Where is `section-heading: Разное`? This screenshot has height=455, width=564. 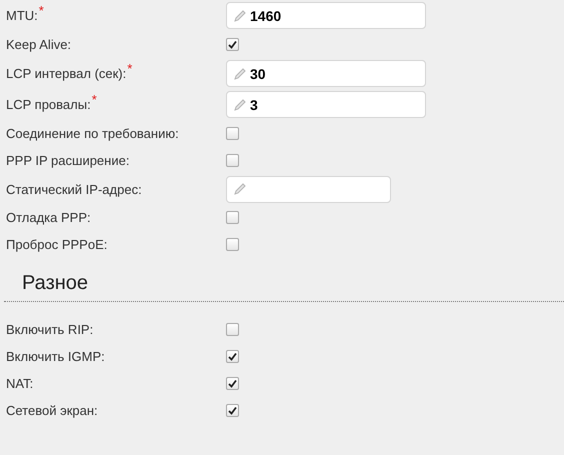 section-heading: Разное is located at coordinates (55, 283).